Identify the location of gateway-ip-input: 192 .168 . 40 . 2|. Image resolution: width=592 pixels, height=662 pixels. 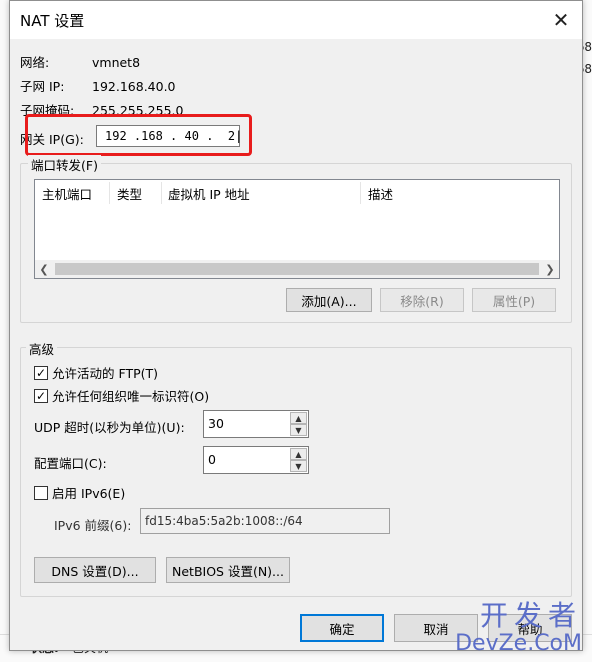
(169, 136).